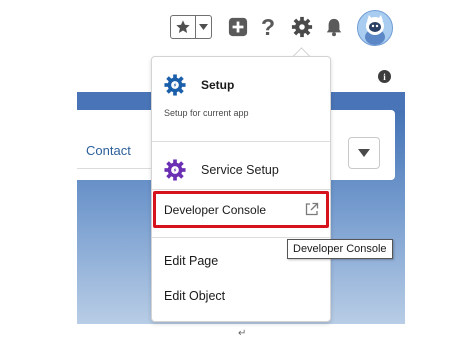  I want to click on favorites-list-button, so click(203, 27).